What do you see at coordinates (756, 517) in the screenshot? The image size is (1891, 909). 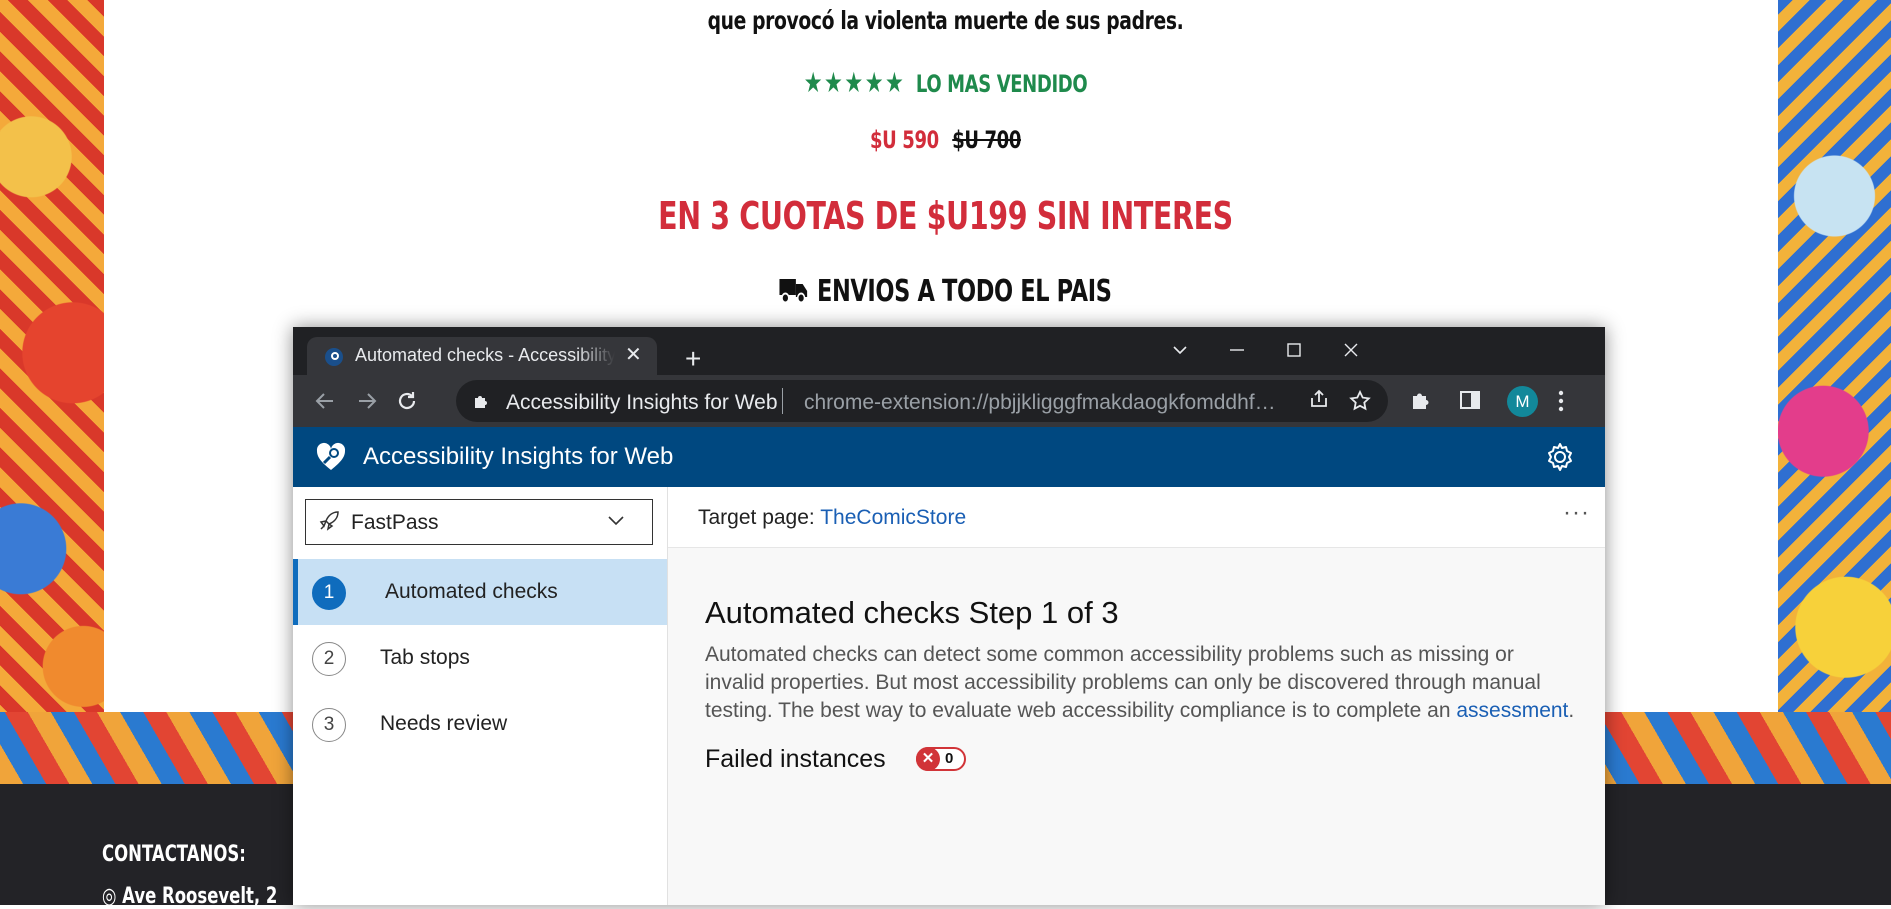 I see `target-page-label: Target page:` at bounding box center [756, 517].